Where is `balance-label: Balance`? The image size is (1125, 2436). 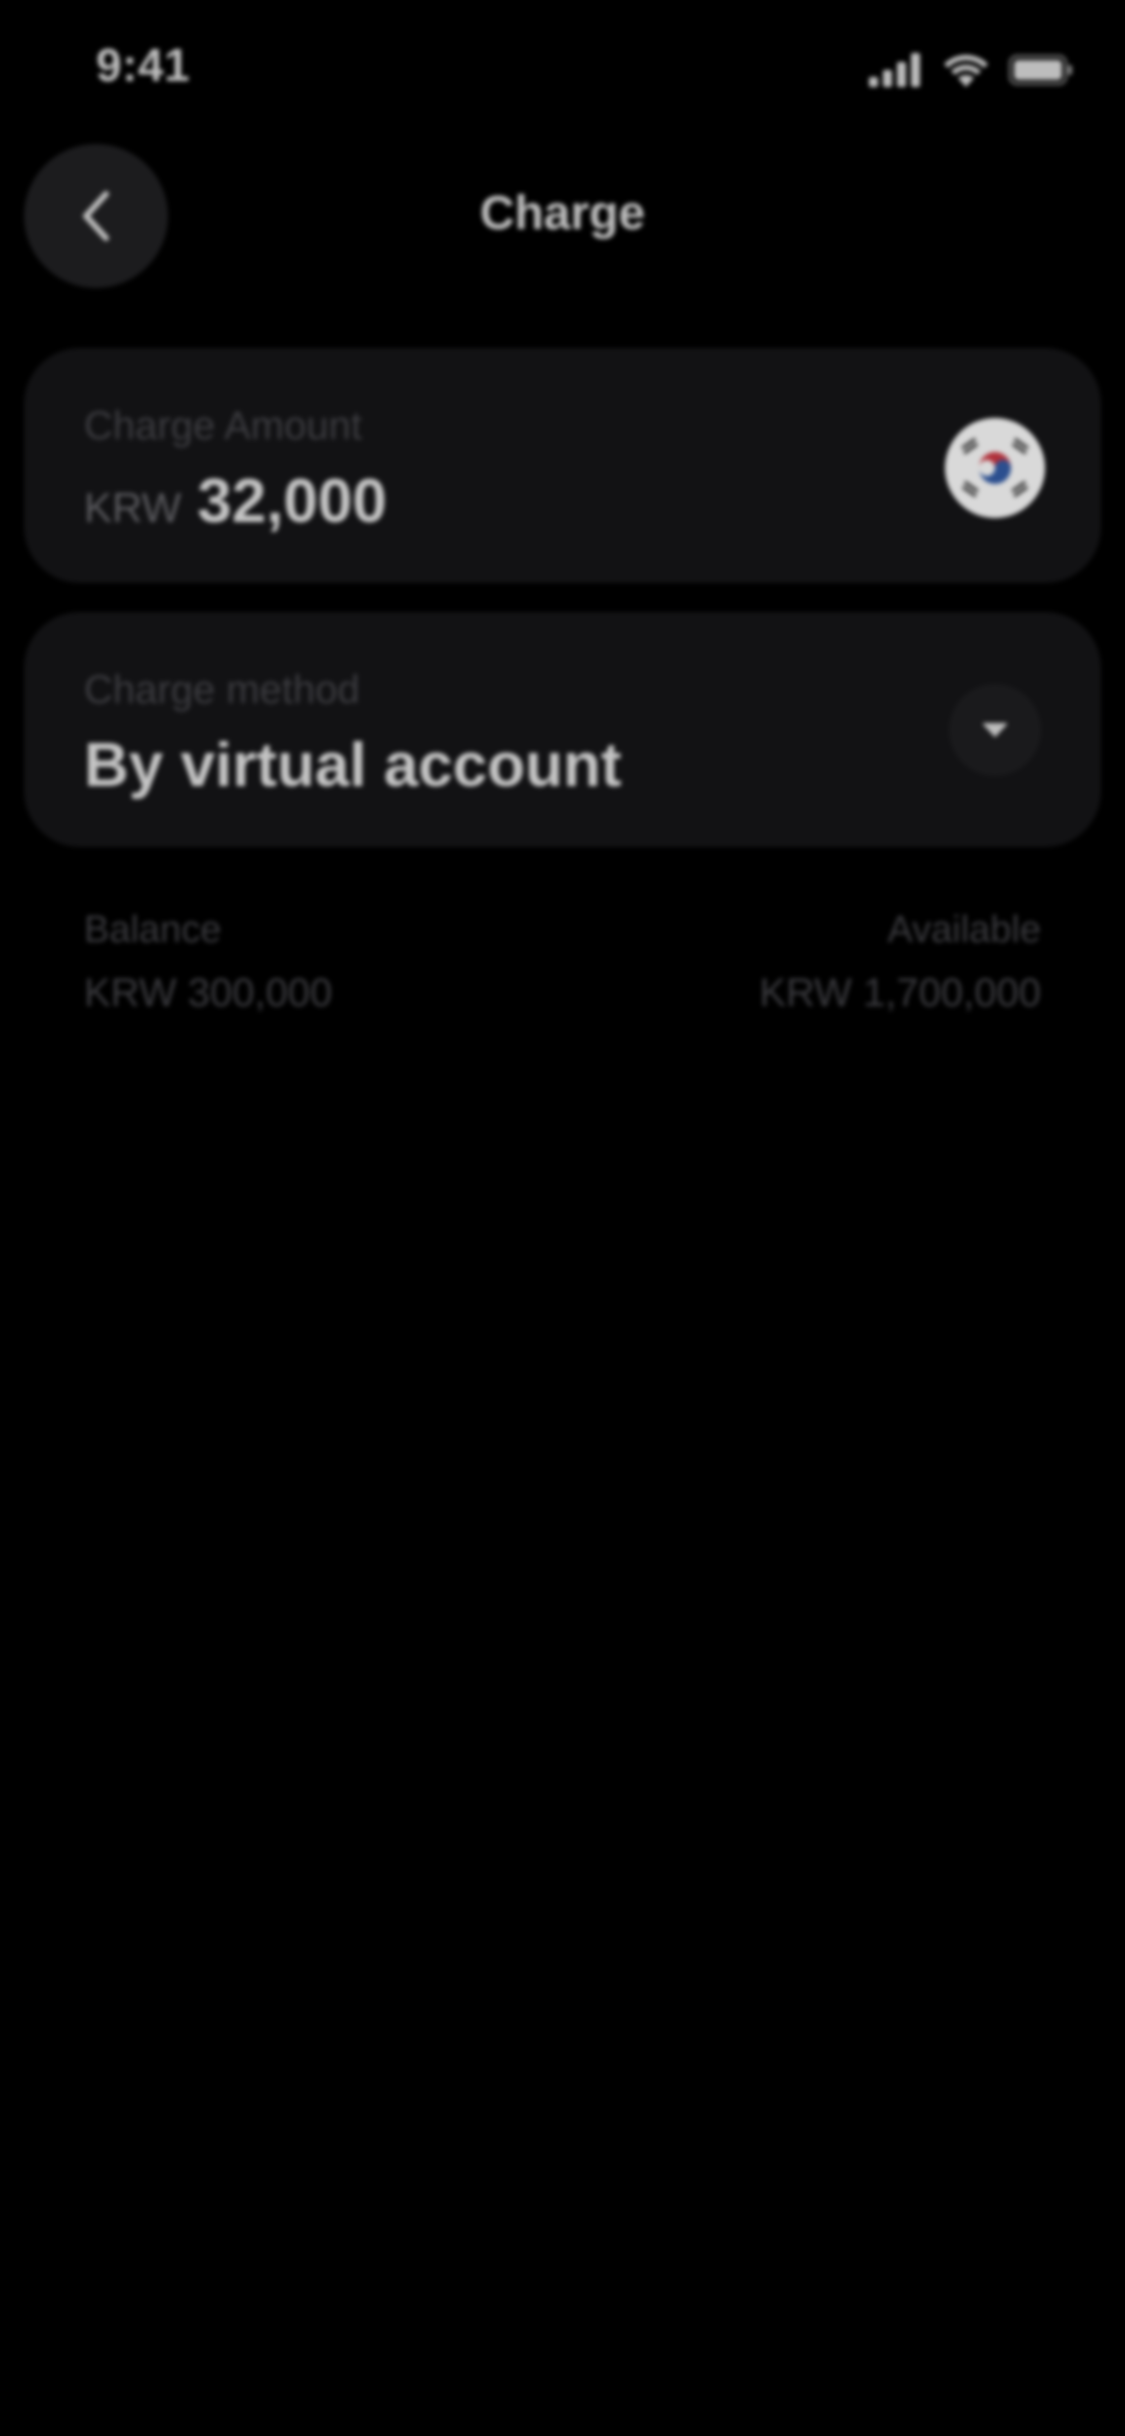 balance-label: Balance is located at coordinates (153, 930).